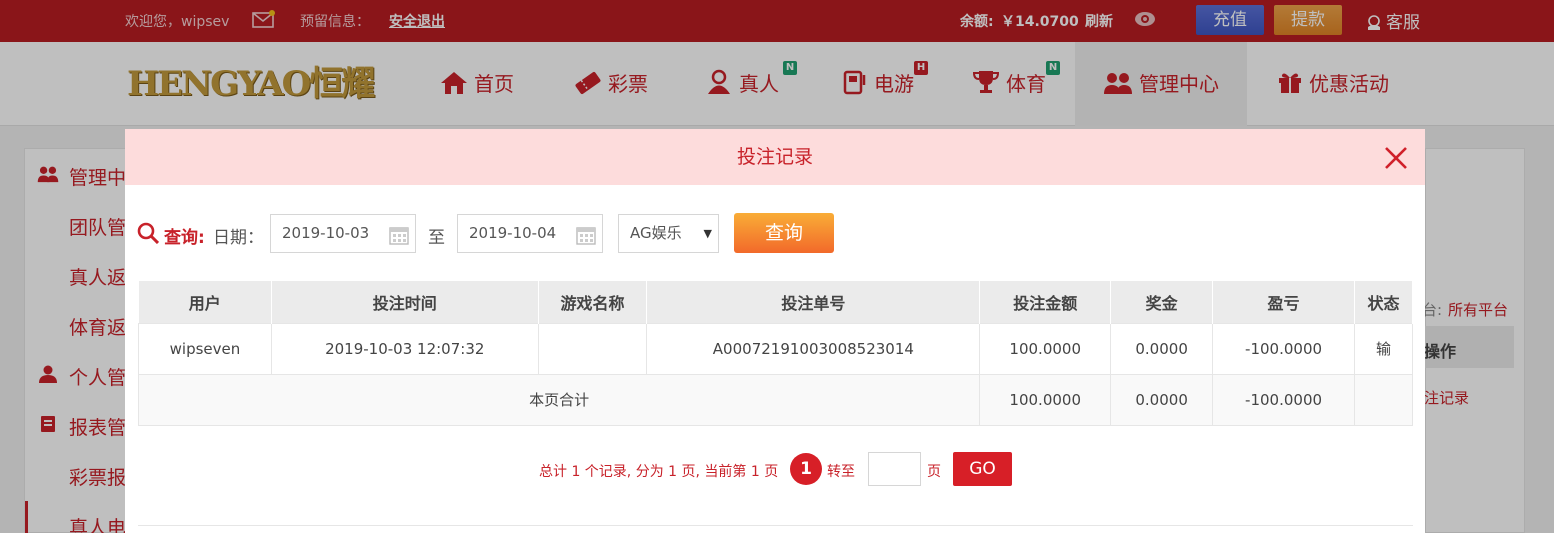 Image resolution: width=1554 pixels, height=533 pixels. Describe the element at coordinates (934, 472) in the screenshot. I see `page-unit-label: 页` at that location.